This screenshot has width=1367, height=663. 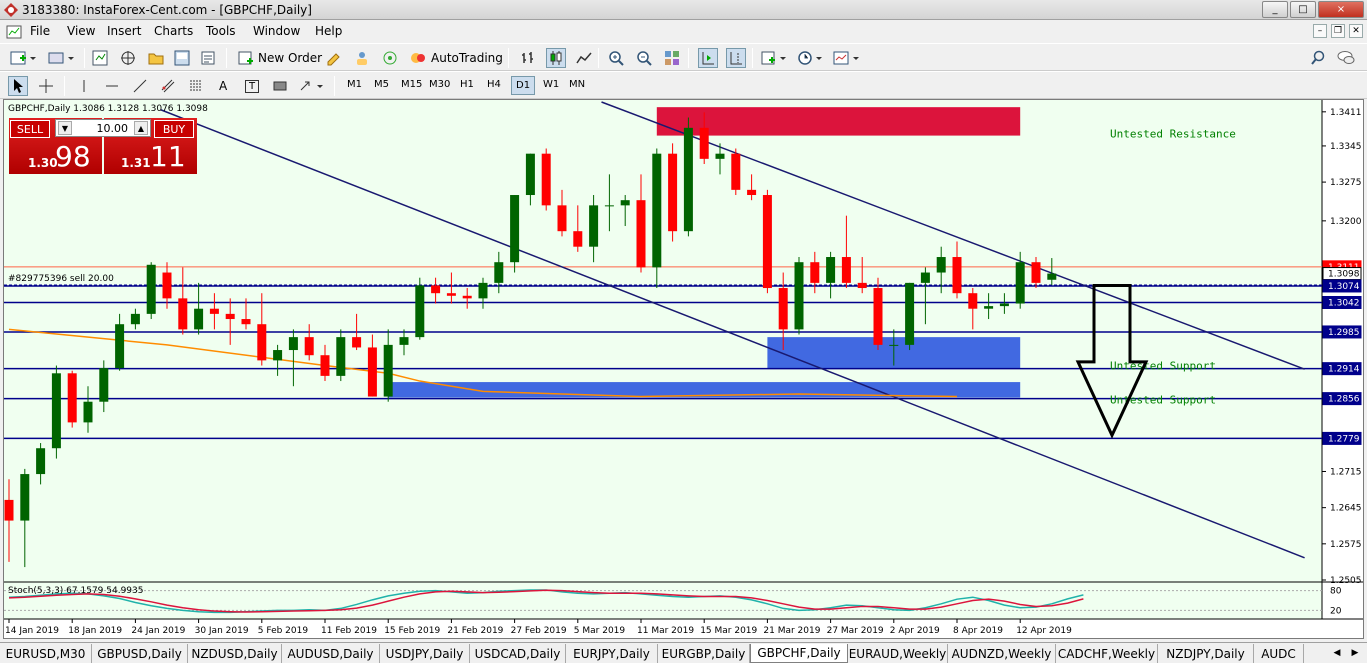 What do you see at coordinates (584, 58) in the screenshot?
I see `line-chart-button` at bounding box center [584, 58].